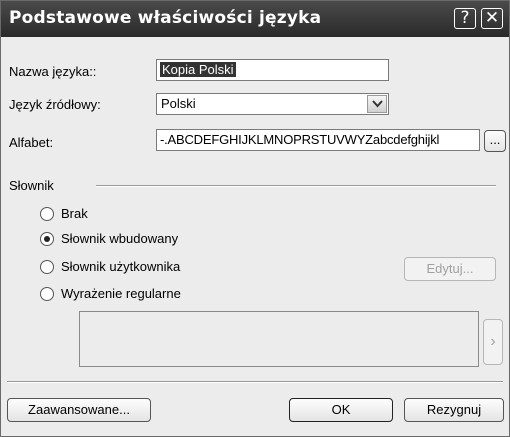 The width and height of the screenshot is (510, 437). I want to click on alphabet-input: -.ABCDEFGHIJKLMNOPRSTUVWYZabcdefghijkl, so click(318, 140).